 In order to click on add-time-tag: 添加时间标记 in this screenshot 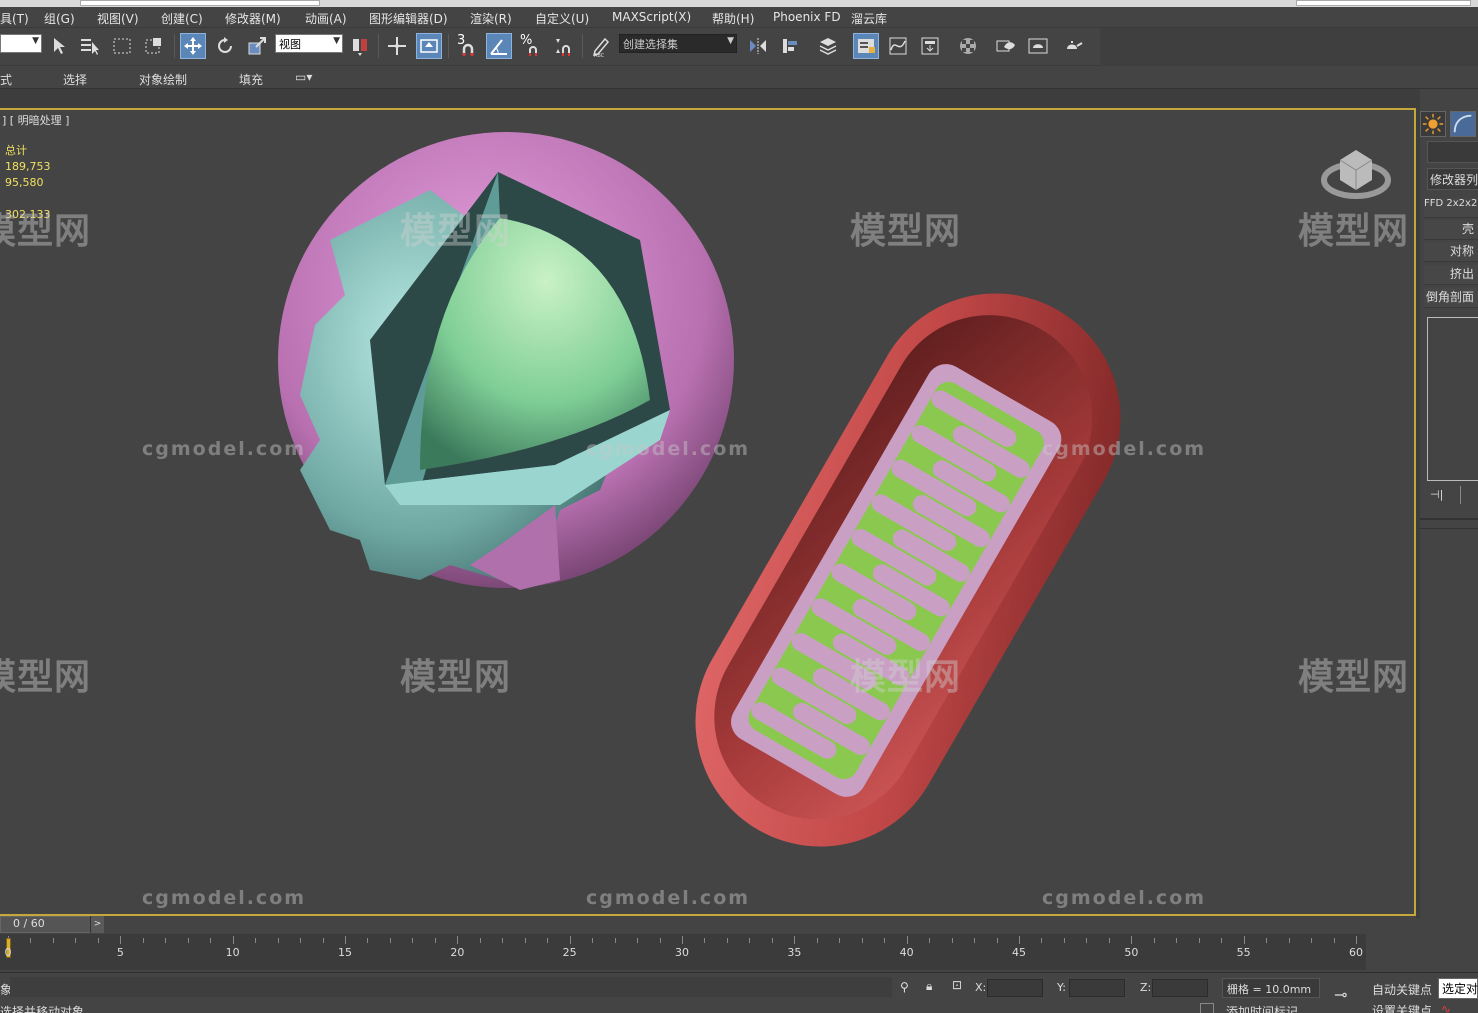, I will do `click(1262, 1008)`.